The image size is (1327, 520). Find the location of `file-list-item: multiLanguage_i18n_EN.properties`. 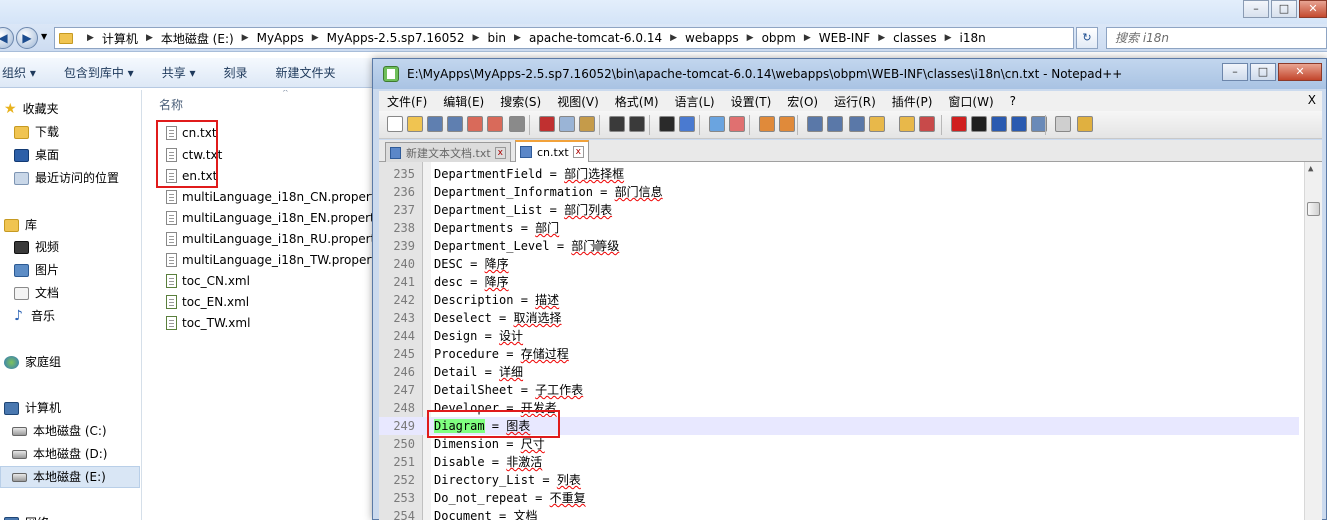

file-list-item: multiLanguage_i18n_EN.properties is located at coordinates (274, 217).